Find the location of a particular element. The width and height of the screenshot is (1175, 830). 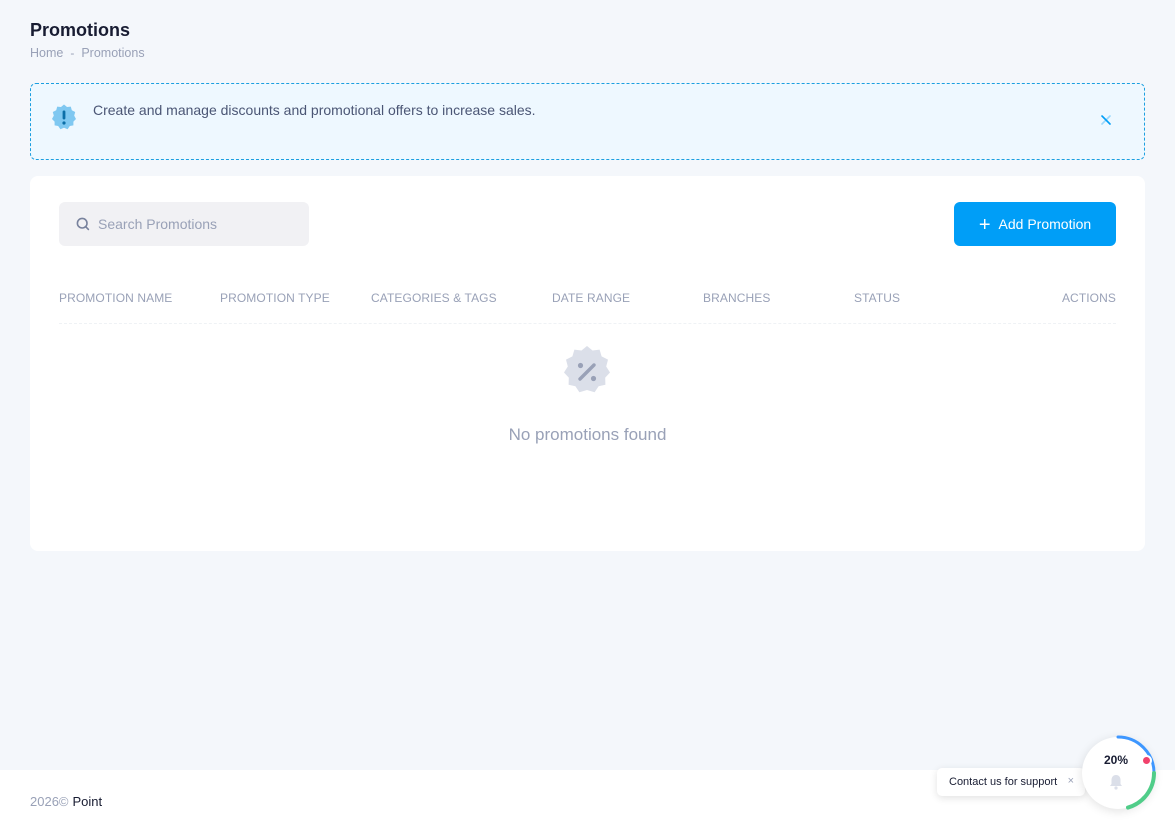

search-box is located at coordinates (184, 224).